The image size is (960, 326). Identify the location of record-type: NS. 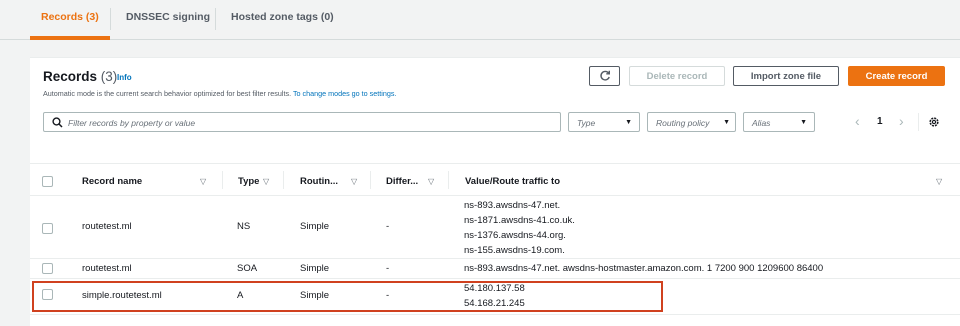
(244, 226).